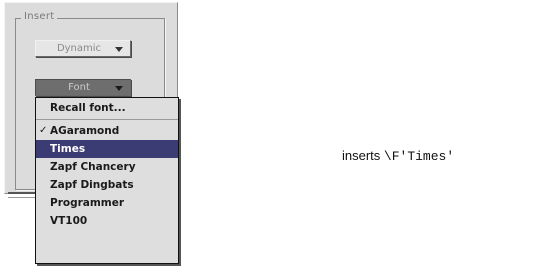 Image resolution: width=549 pixels, height=269 pixels. What do you see at coordinates (68, 149) in the screenshot?
I see `menu-item-label: Times` at bounding box center [68, 149].